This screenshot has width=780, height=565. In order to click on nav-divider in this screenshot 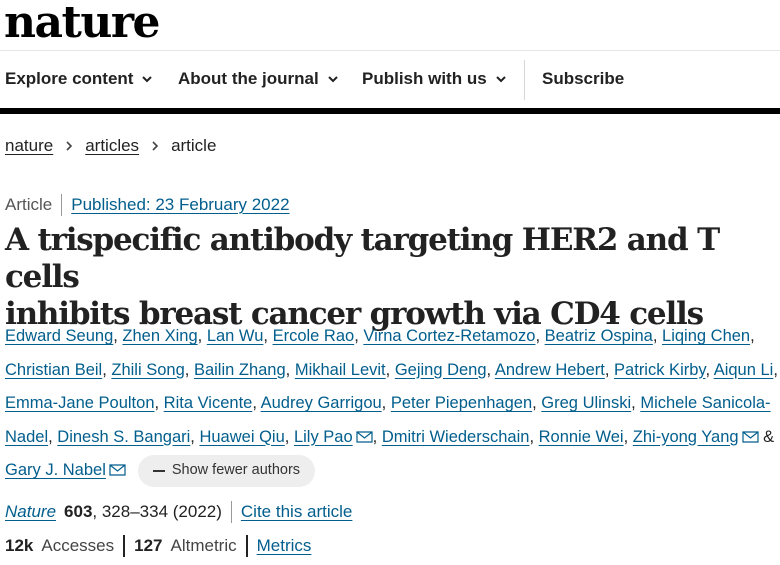, I will do `click(524, 80)`.